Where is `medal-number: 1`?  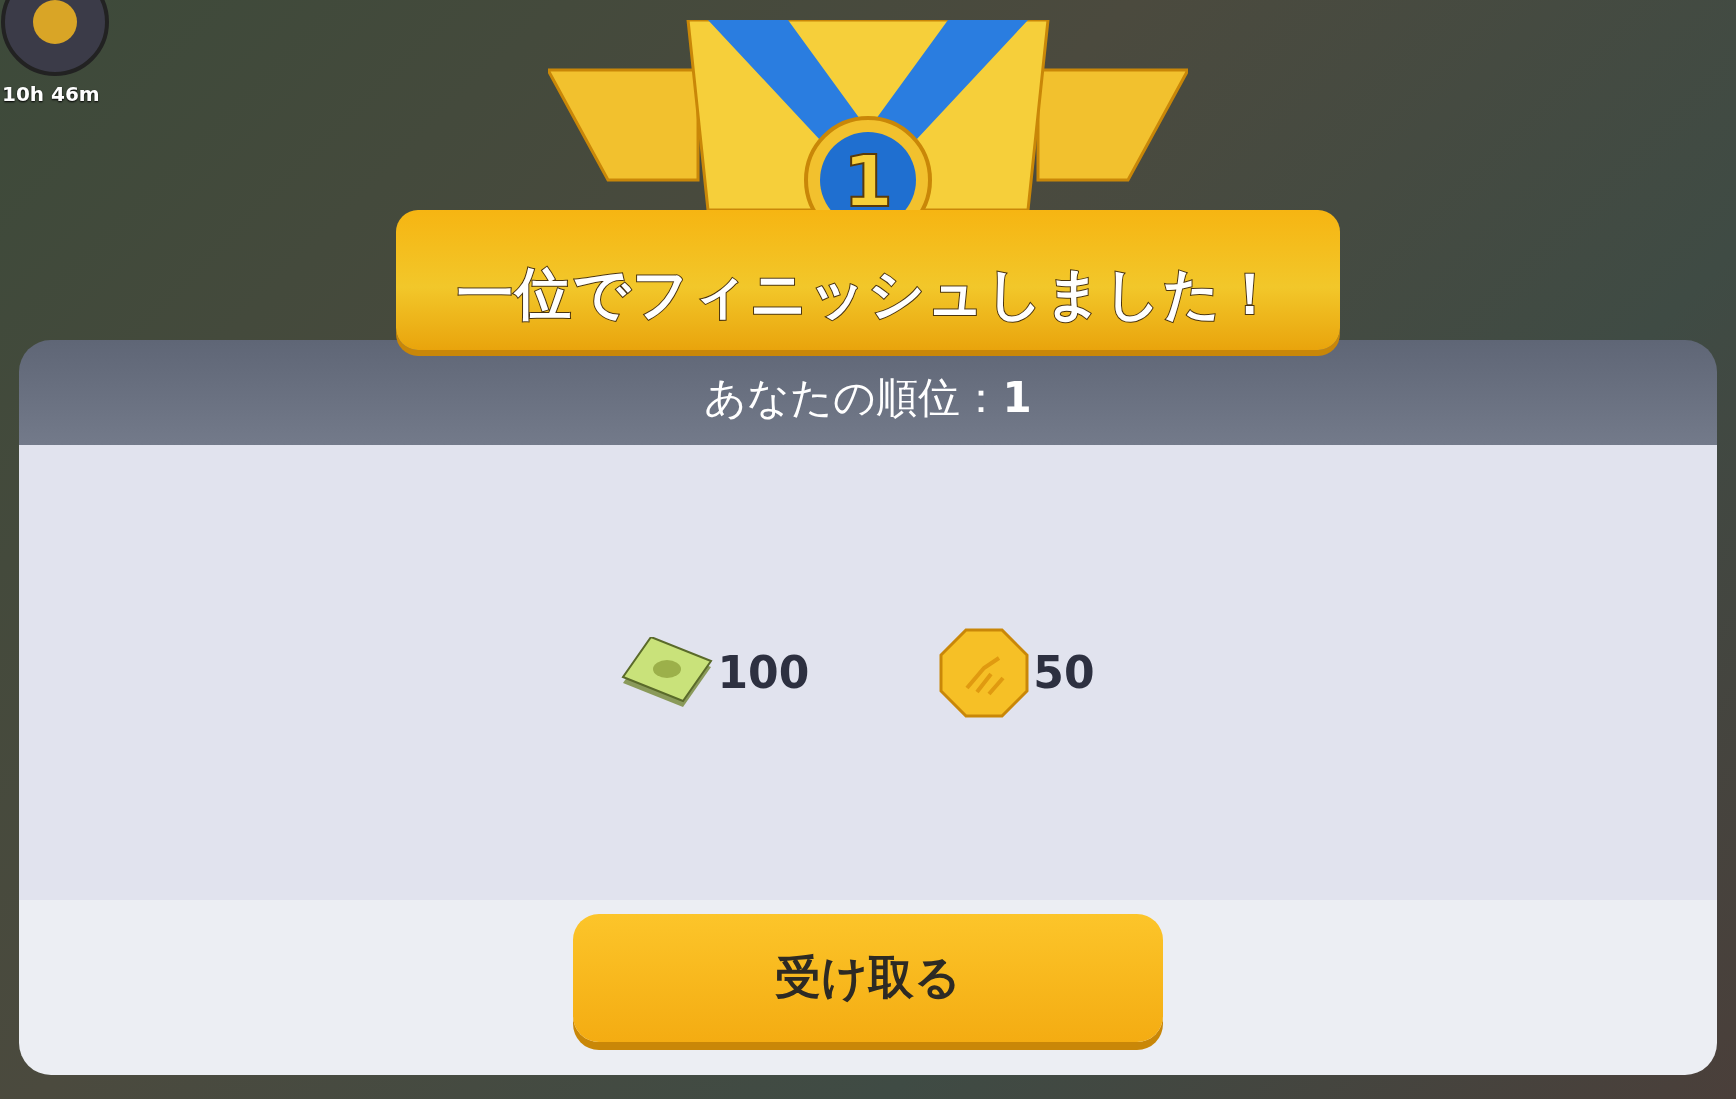 medal-number: 1 is located at coordinates (868, 181).